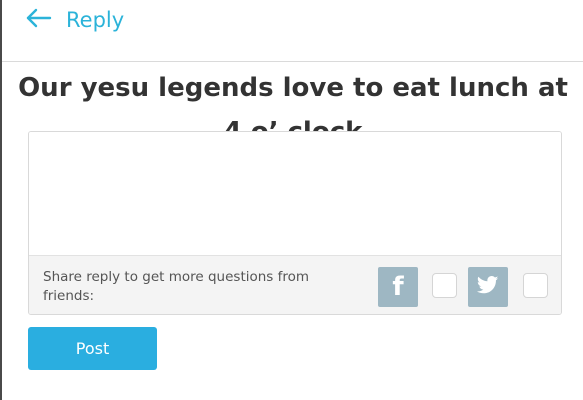 Image resolution: width=583 pixels, height=400 pixels. Describe the element at coordinates (535, 285) in the screenshot. I see `twitter-share-checkbox` at that location.